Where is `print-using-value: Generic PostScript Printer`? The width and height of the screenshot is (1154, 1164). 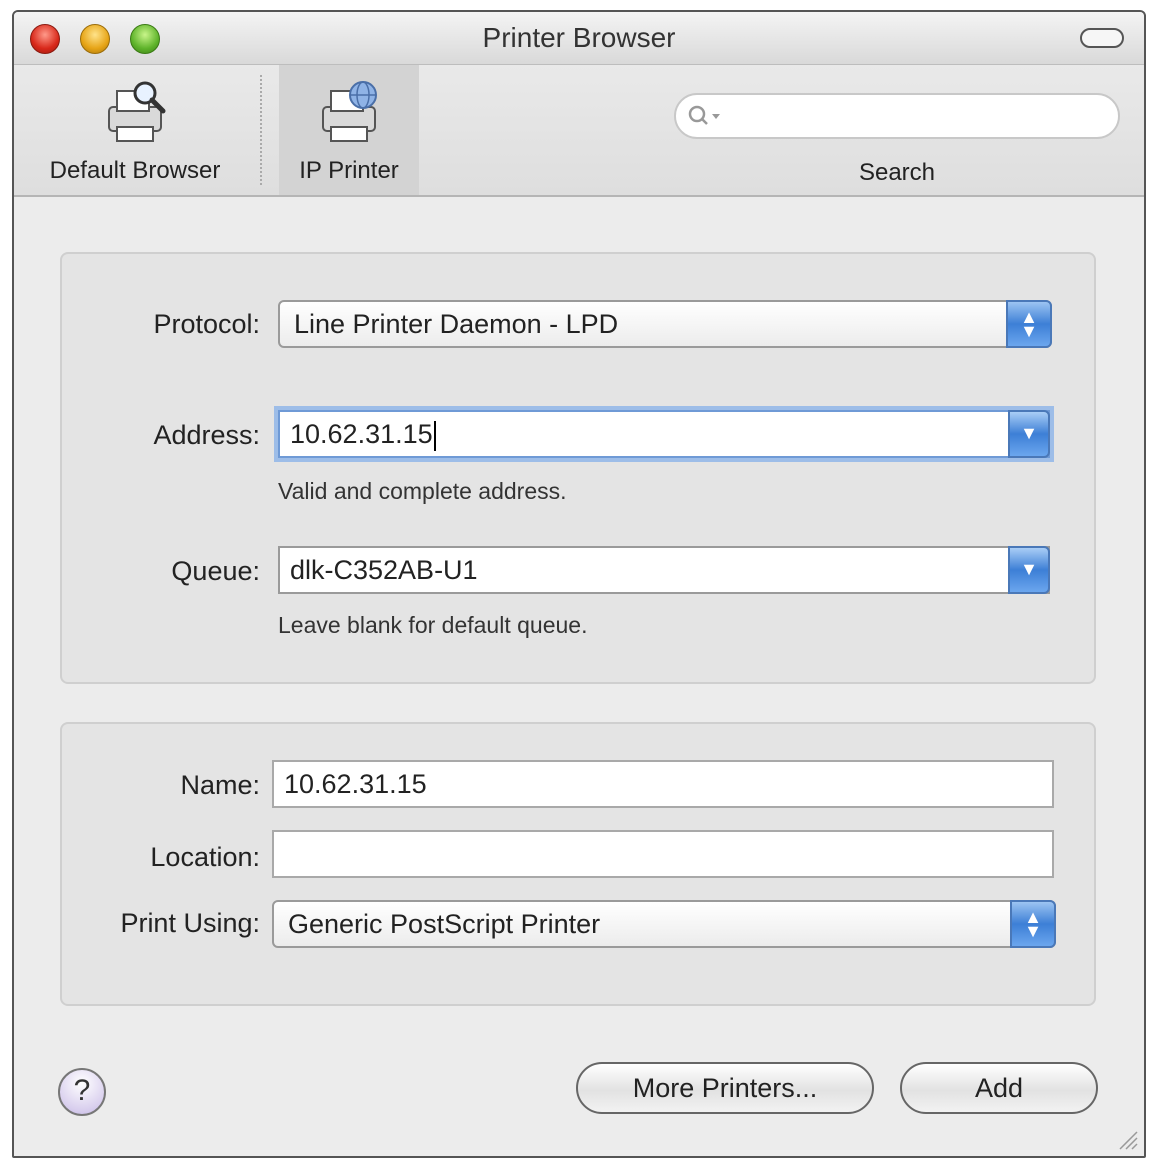
print-using-value: Generic PostScript Printer is located at coordinates (444, 924).